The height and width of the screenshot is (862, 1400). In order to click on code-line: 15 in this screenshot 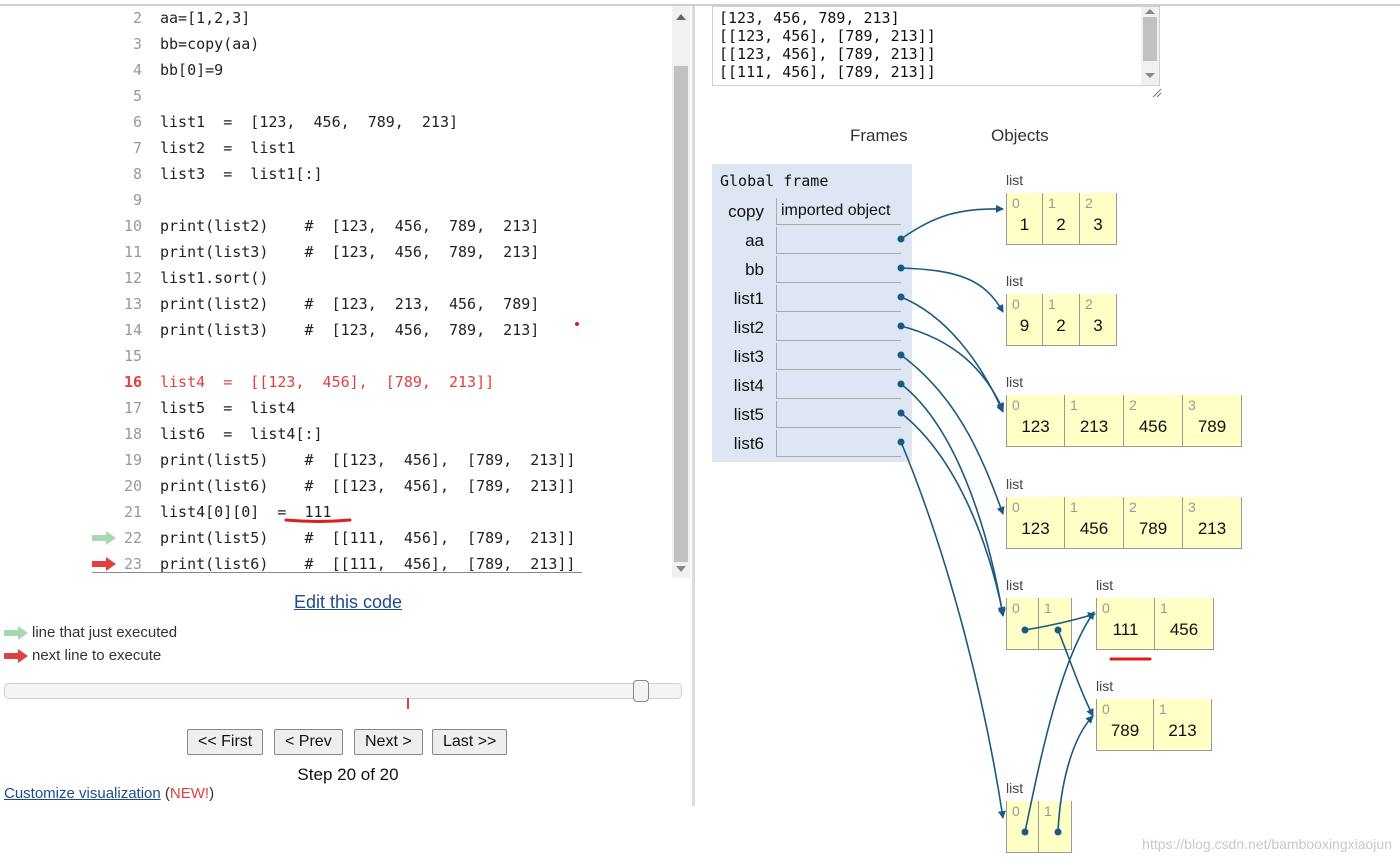, I will do `click(336, 357)`.